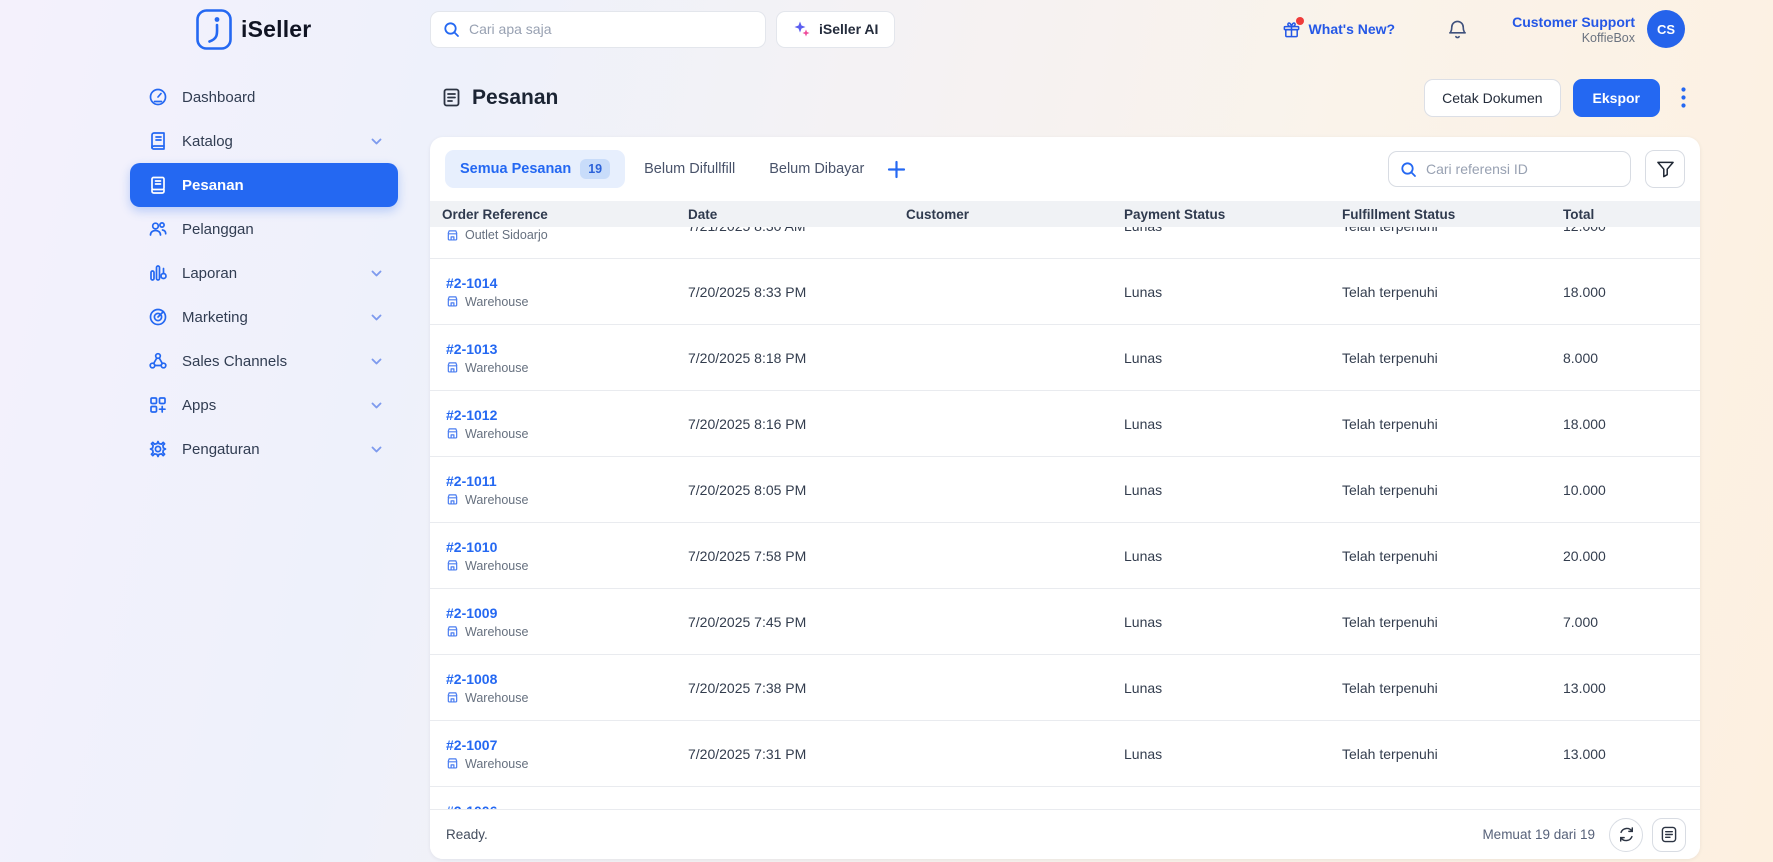 This screenshot has height=862, width=1773. I want to click on table-footer: Ready. Memuat 19 dari 19, so click(1065, 834).